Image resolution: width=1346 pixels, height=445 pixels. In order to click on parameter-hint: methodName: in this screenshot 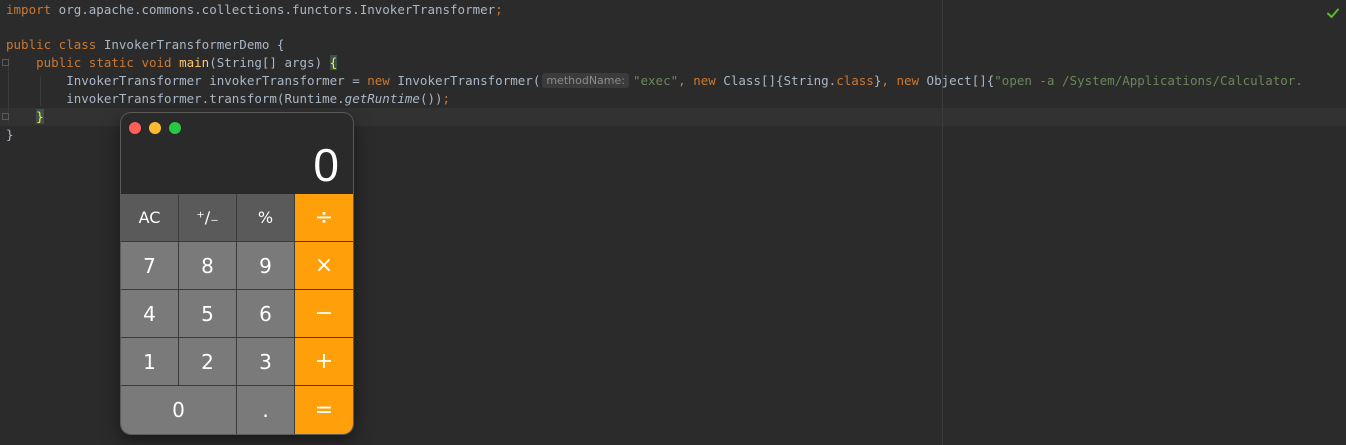, I will do `click(585, 80)`.